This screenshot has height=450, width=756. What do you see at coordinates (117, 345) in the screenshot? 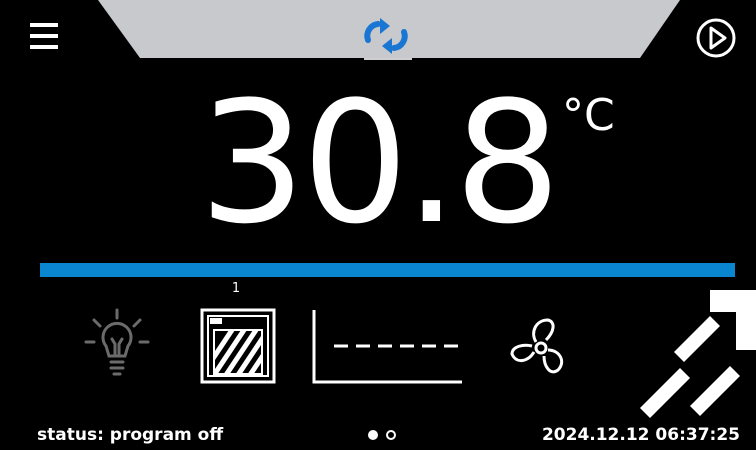
I see `light-bulb-icon` at bounding box center [117, 345].